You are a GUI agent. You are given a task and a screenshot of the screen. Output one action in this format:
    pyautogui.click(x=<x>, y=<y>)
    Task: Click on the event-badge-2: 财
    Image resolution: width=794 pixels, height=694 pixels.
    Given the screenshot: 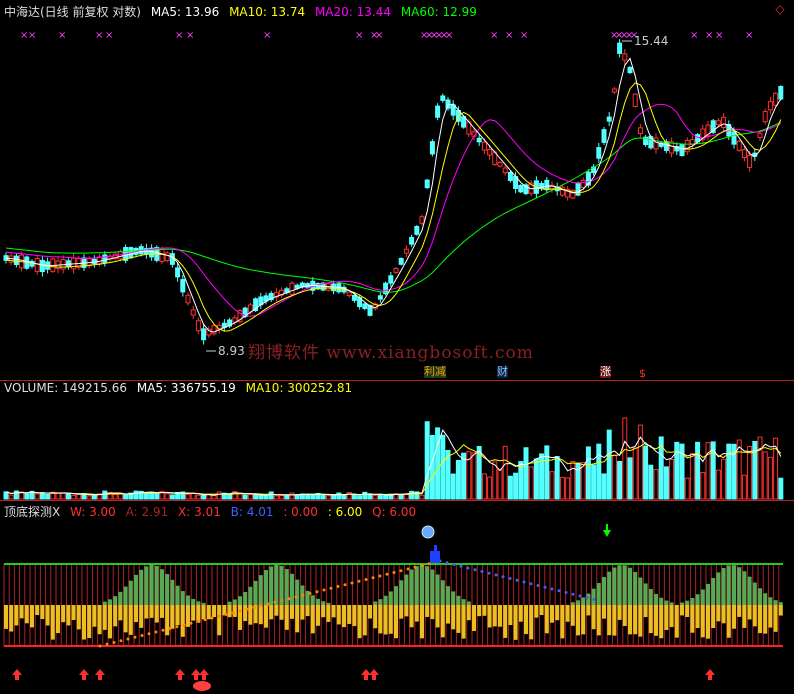 What is the action you would take?
    pyautogui.click(x=502, y=372)
    